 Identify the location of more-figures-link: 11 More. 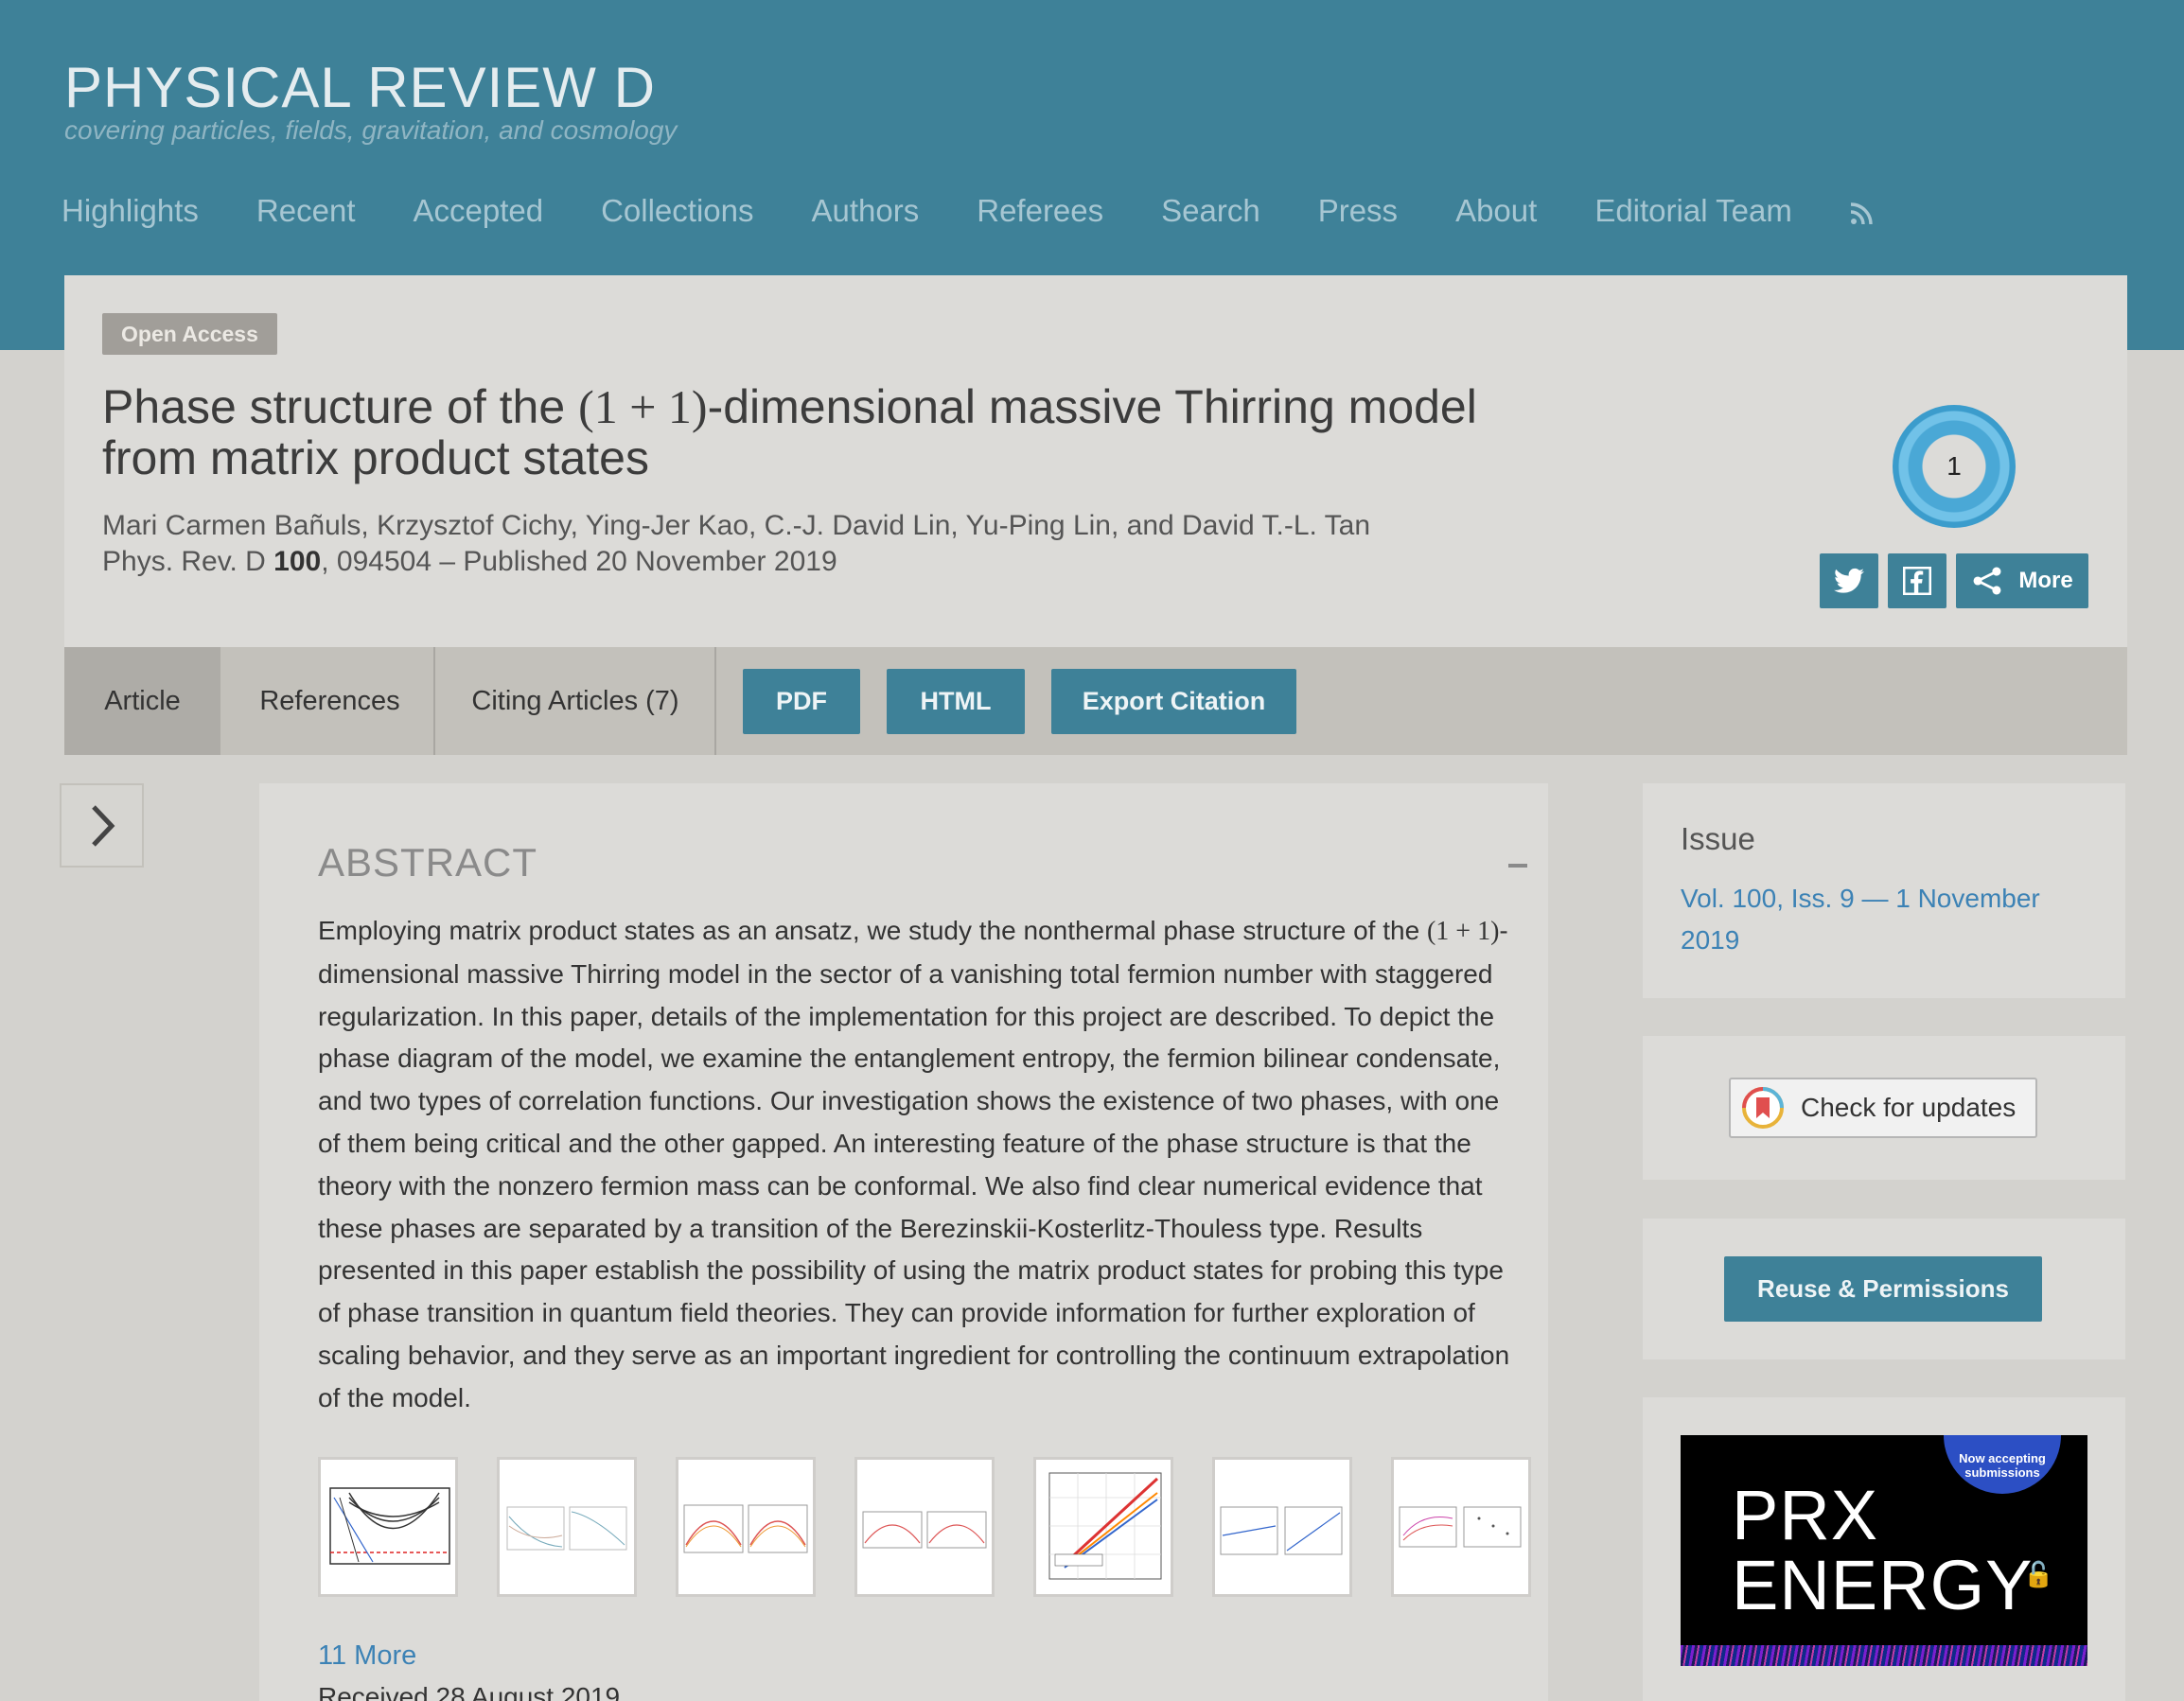
(367, 1656).